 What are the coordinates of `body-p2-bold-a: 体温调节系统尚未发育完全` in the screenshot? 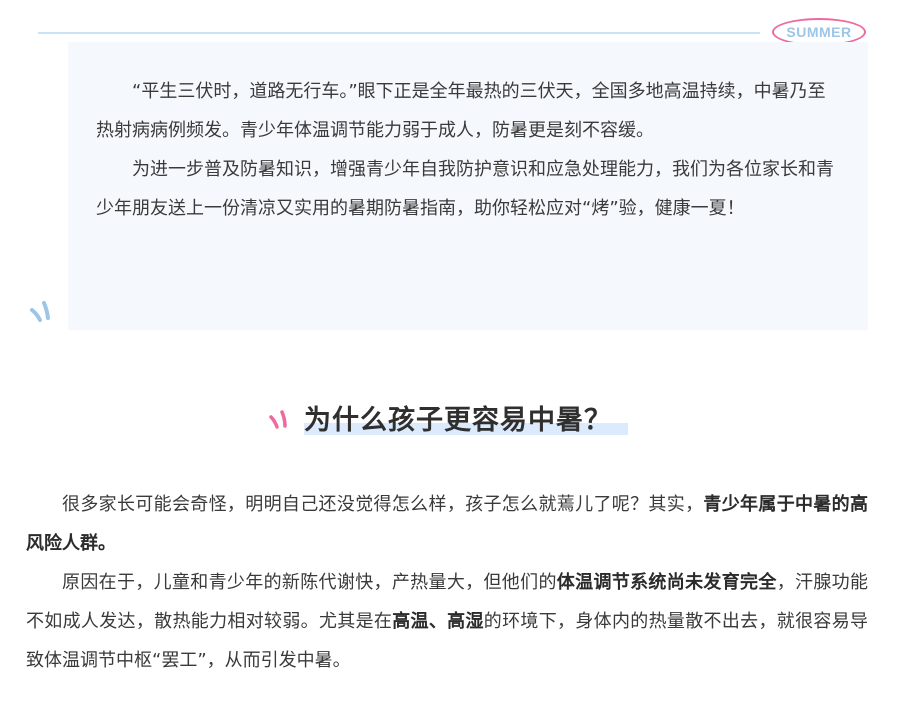 It's located at (666, 582).